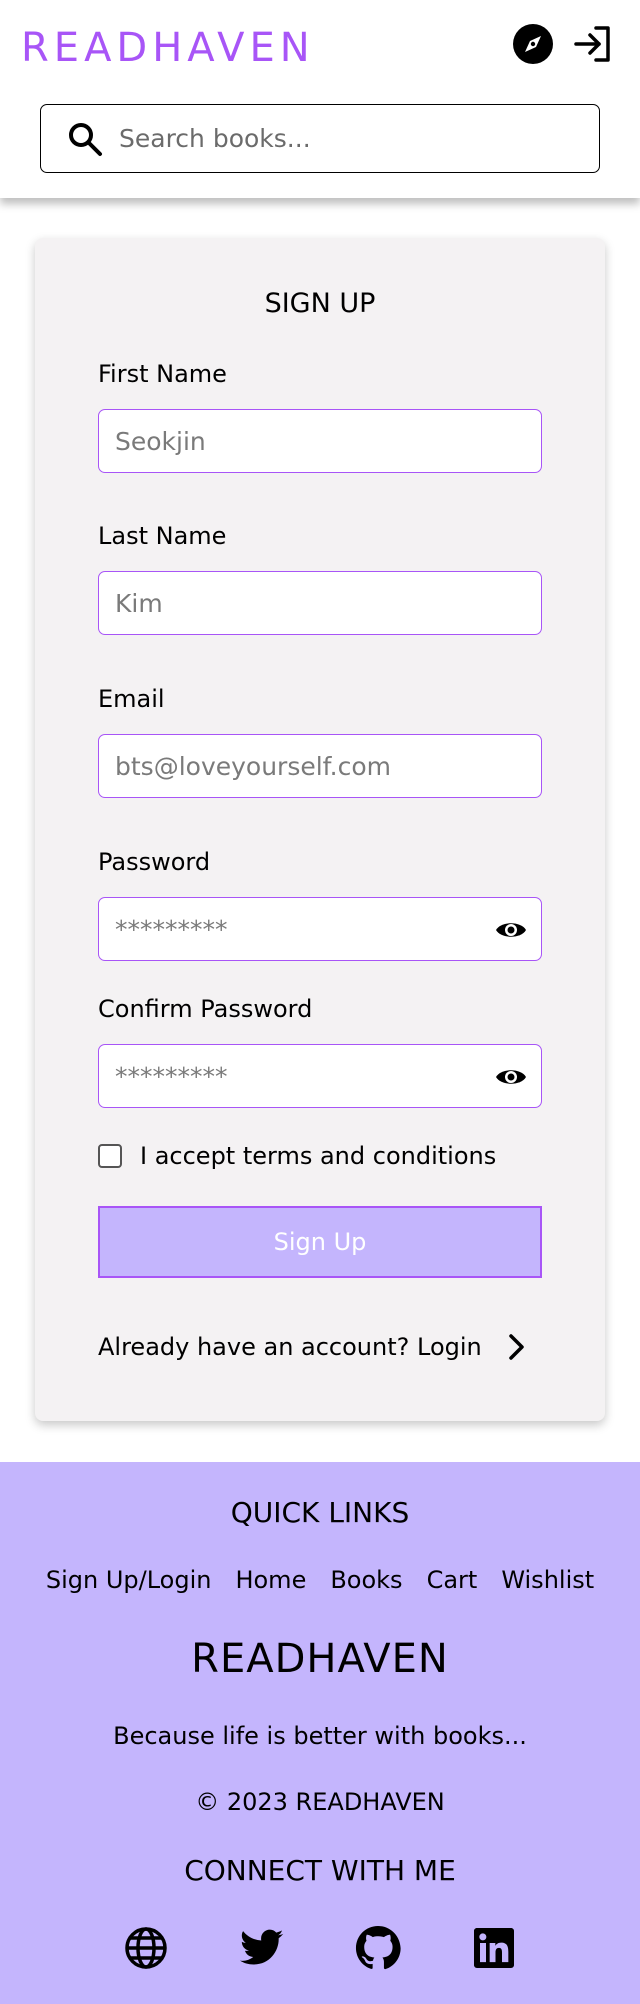 Image resolution: width=640 pixels, height=2004 pixels. Describe the element at coordinates (320, 1242) in the screenshot. I see `sign-up-button: Sign Up` at that location.